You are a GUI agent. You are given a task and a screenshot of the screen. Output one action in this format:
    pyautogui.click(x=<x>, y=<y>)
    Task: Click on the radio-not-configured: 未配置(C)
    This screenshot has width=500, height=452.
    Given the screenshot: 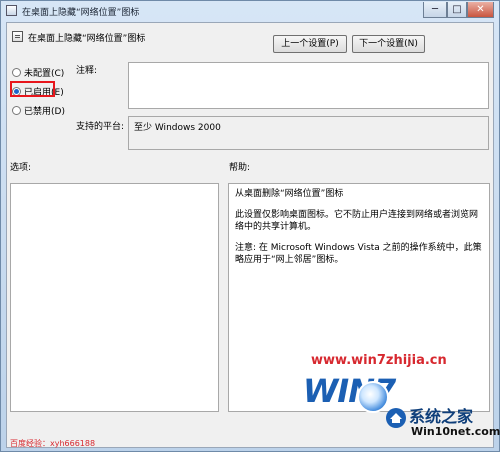 What is the action you would take?
    pyautogui.click(x=38, y=72)
    